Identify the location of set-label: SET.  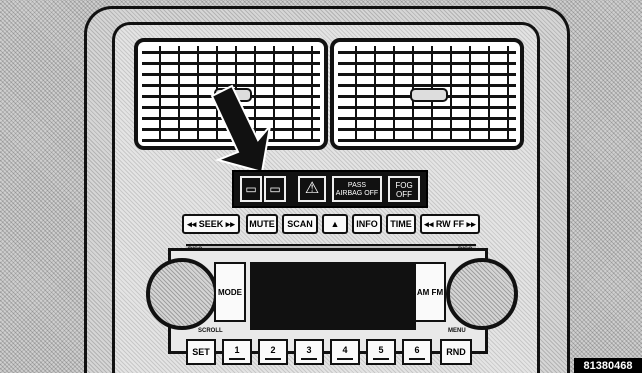
(201, 352).